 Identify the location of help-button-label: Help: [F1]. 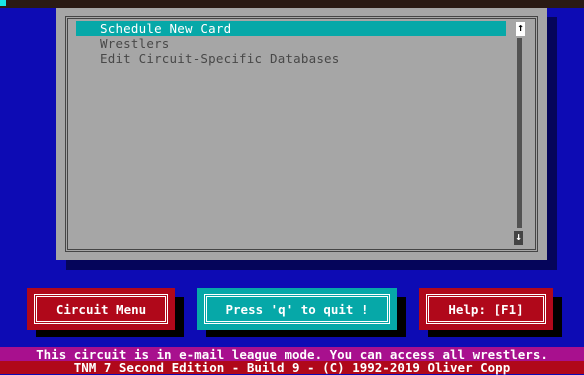
(486, 309).